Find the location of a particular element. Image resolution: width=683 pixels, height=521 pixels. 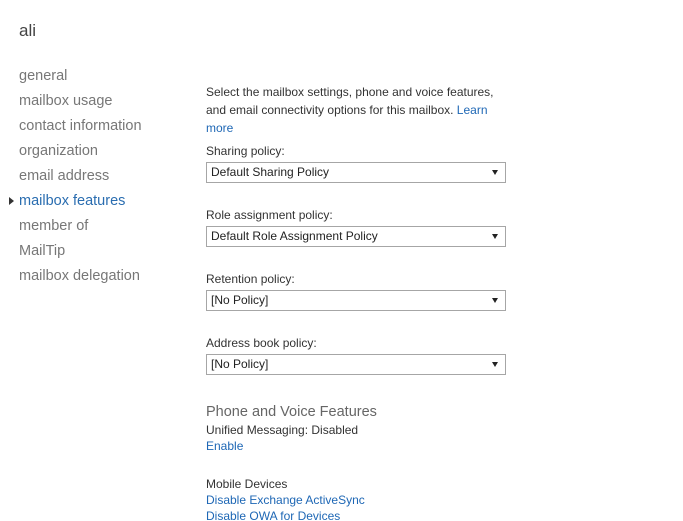

sidebar-item-contact-information: contact information is located at coordinates (90, 128).